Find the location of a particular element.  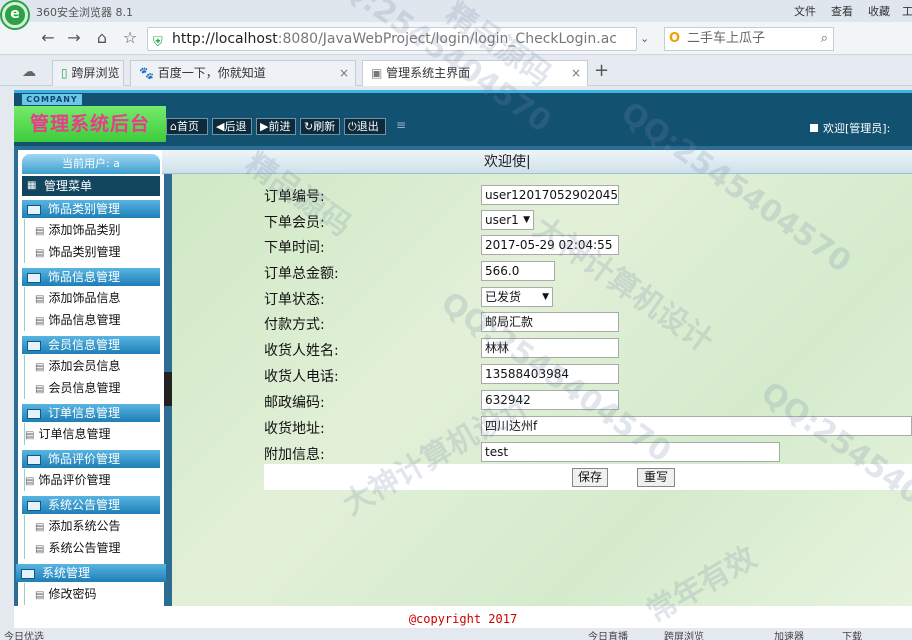

label-receiver-name: 收货人姓名: is located at coordinates (301, 351).